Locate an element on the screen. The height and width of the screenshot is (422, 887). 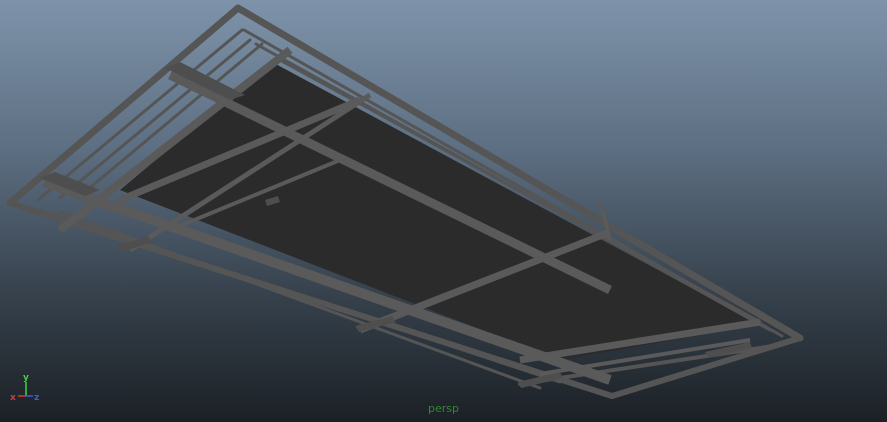
axis-z-label: z is located at coordinates (36, 398).